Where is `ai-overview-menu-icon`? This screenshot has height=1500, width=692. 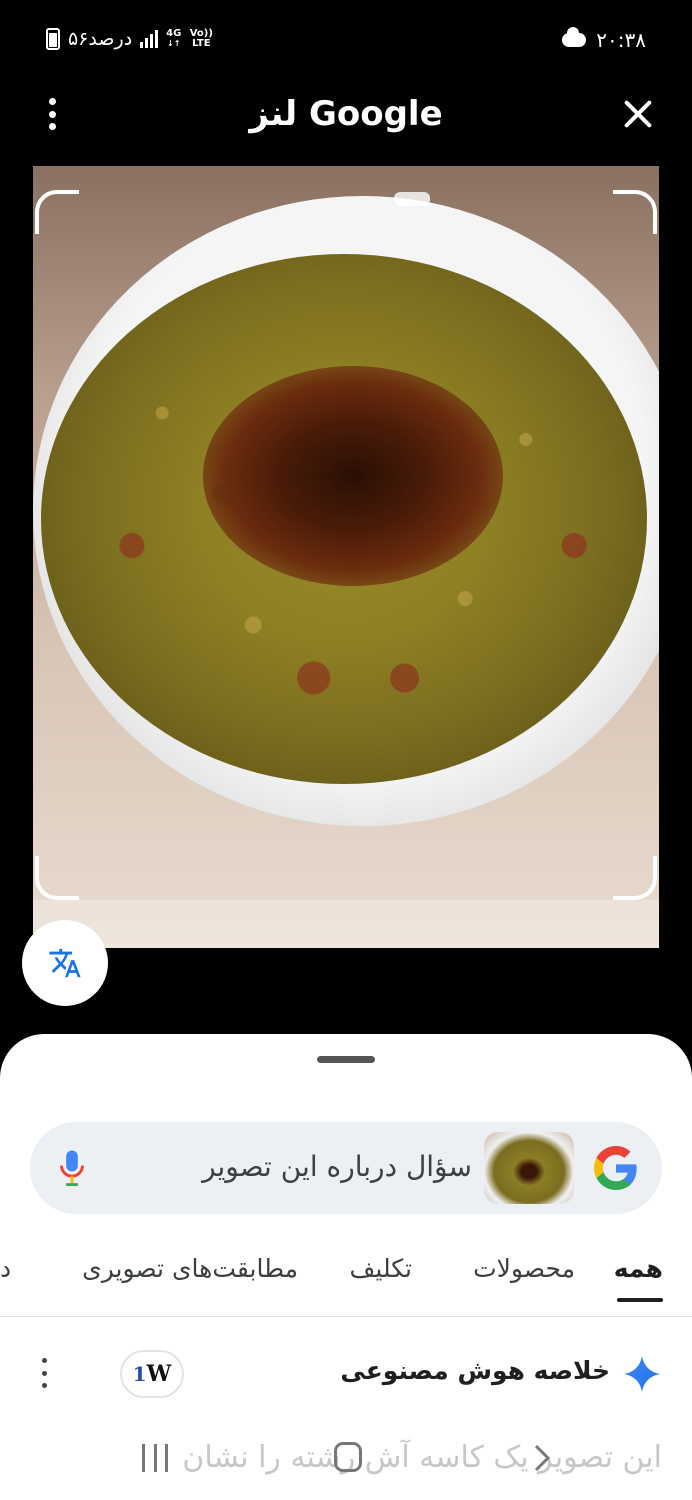
ai-overview-menu-icon is located at coordinates (44, 1373).